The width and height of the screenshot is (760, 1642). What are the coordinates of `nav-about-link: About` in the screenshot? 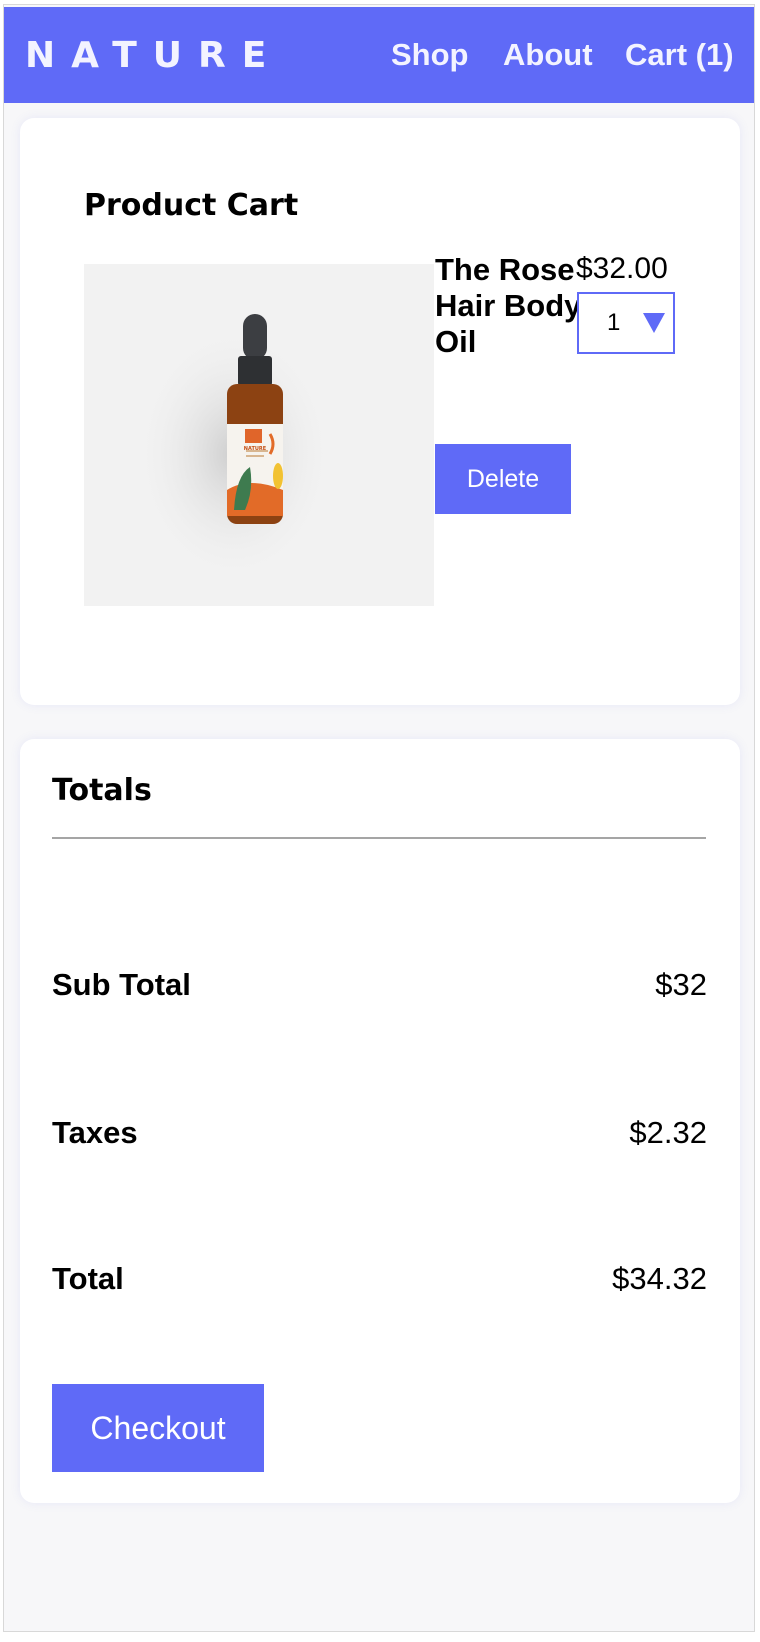 It's located at (548, 55).